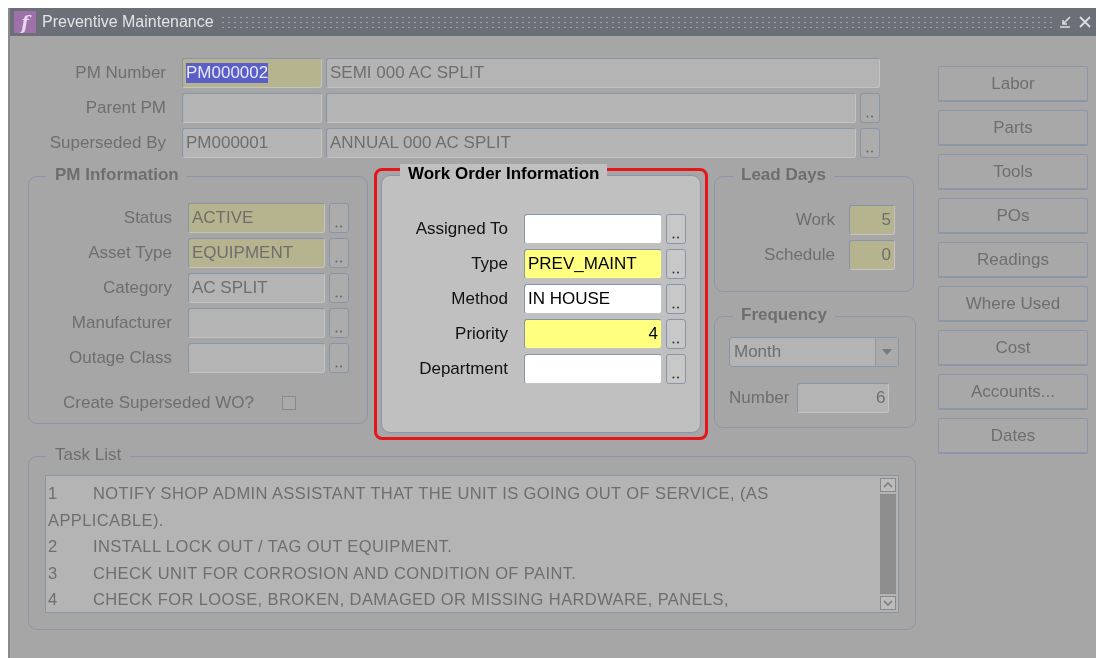 This screenshot has height=658, width=1096. I want to click on restore-icon, so click(1065, 22).